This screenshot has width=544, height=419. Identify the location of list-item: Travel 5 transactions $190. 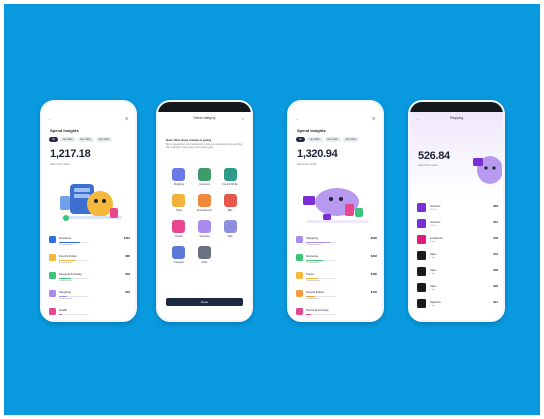
(336, 279).